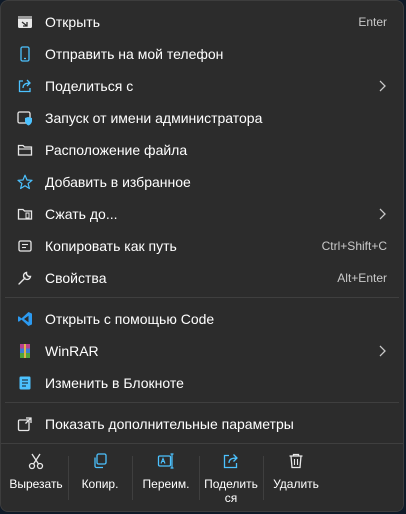 Image resolution: width=406 pixels, height=514 pixels. Describe the element at coordinates (165, 461) in the screenshot. I see `rename-icon` at that location.